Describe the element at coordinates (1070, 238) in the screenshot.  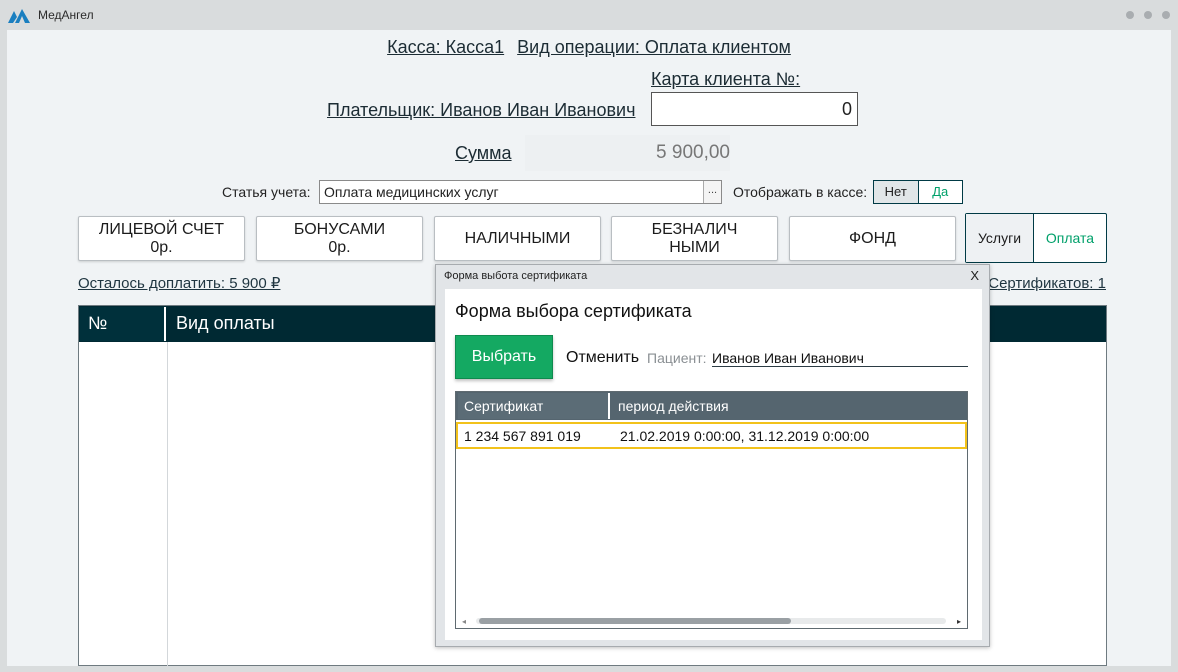
I see `tab-payment: Оплата` at that location.